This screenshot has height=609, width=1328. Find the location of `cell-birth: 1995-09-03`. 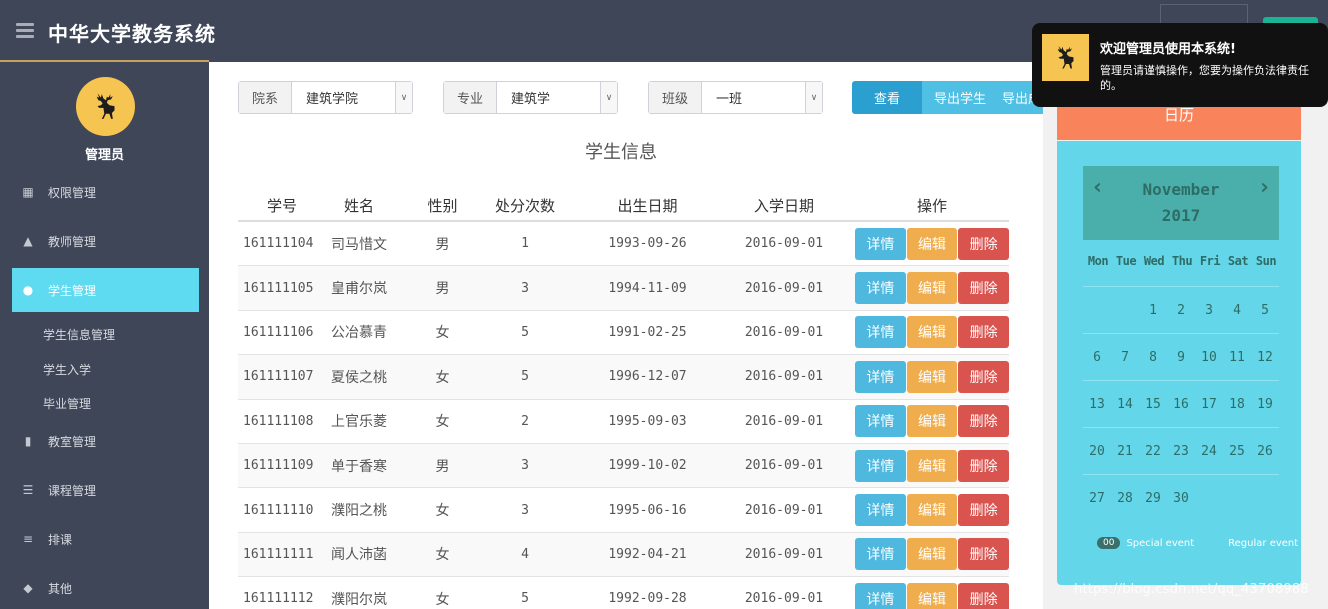

cell-birth: 1995-09-03 is located at coordinates (647, 421).